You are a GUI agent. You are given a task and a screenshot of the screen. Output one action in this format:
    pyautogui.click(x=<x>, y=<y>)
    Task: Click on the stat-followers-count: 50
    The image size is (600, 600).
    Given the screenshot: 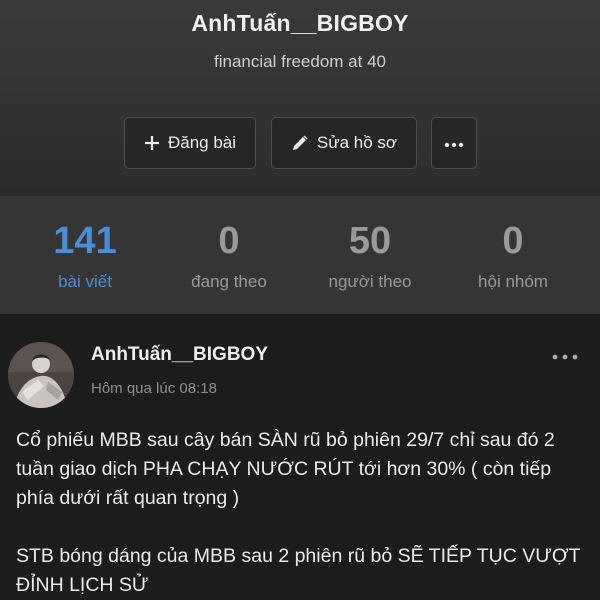 What is the action you would take?
    pyautogui.click(x=370, y=241)
    